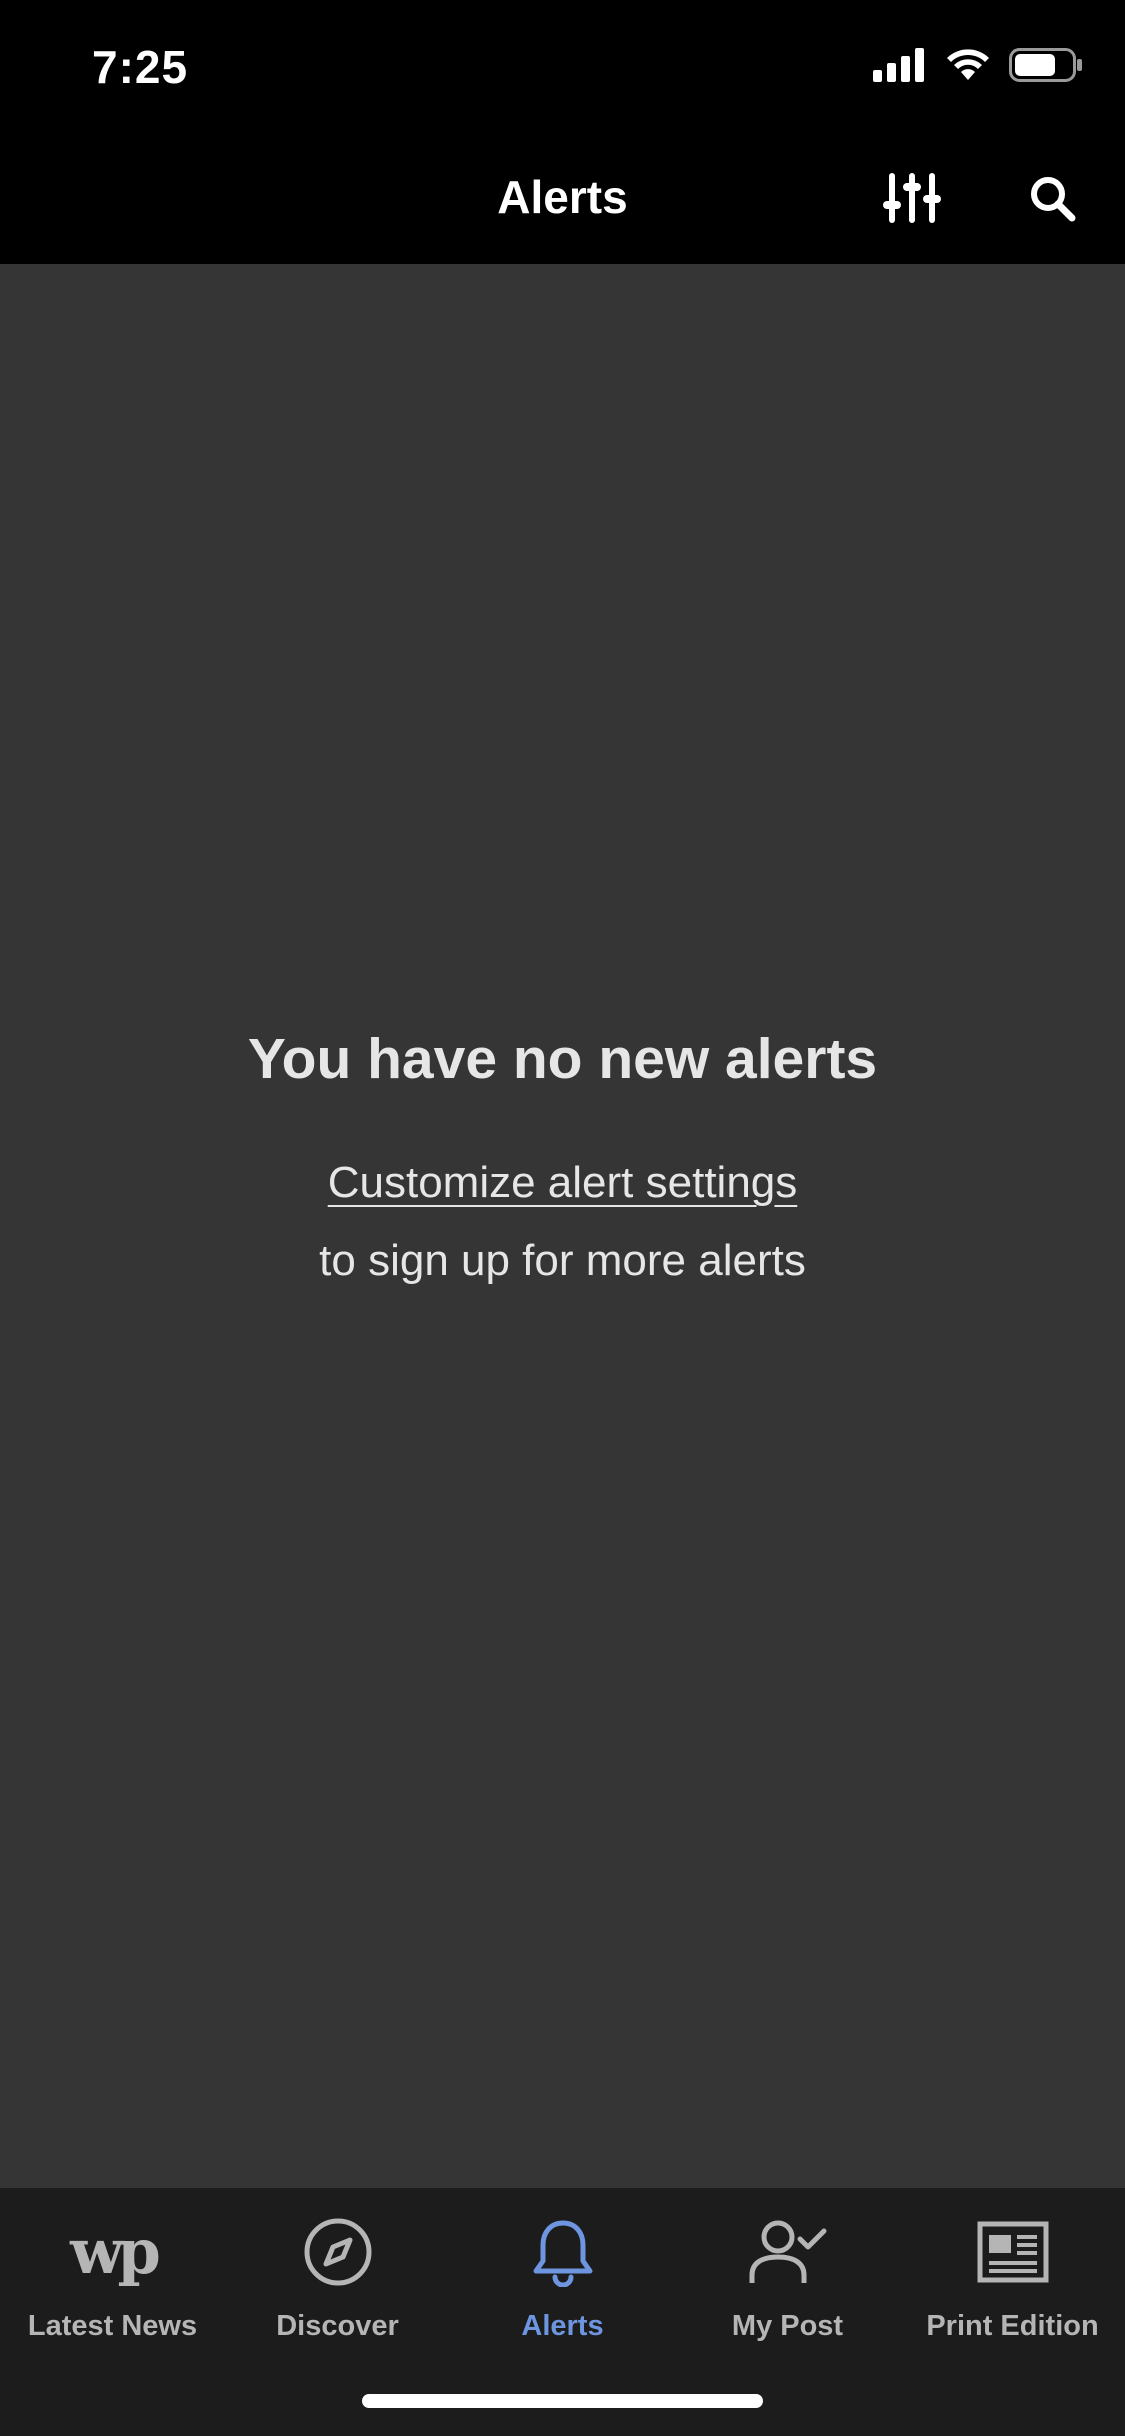  Describe the element at coordinates (112, 2326) in the screenshot. I see `nav-label: Latest News` at that location.